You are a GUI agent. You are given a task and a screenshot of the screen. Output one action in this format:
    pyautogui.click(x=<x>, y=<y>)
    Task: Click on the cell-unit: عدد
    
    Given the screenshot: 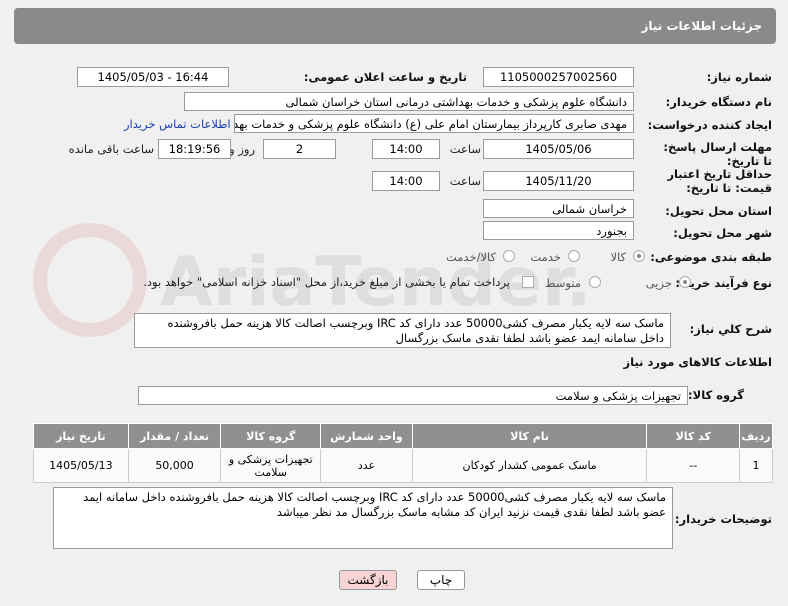 What is the action you would take?
    pyautogui.click(x=366, y=465)
    